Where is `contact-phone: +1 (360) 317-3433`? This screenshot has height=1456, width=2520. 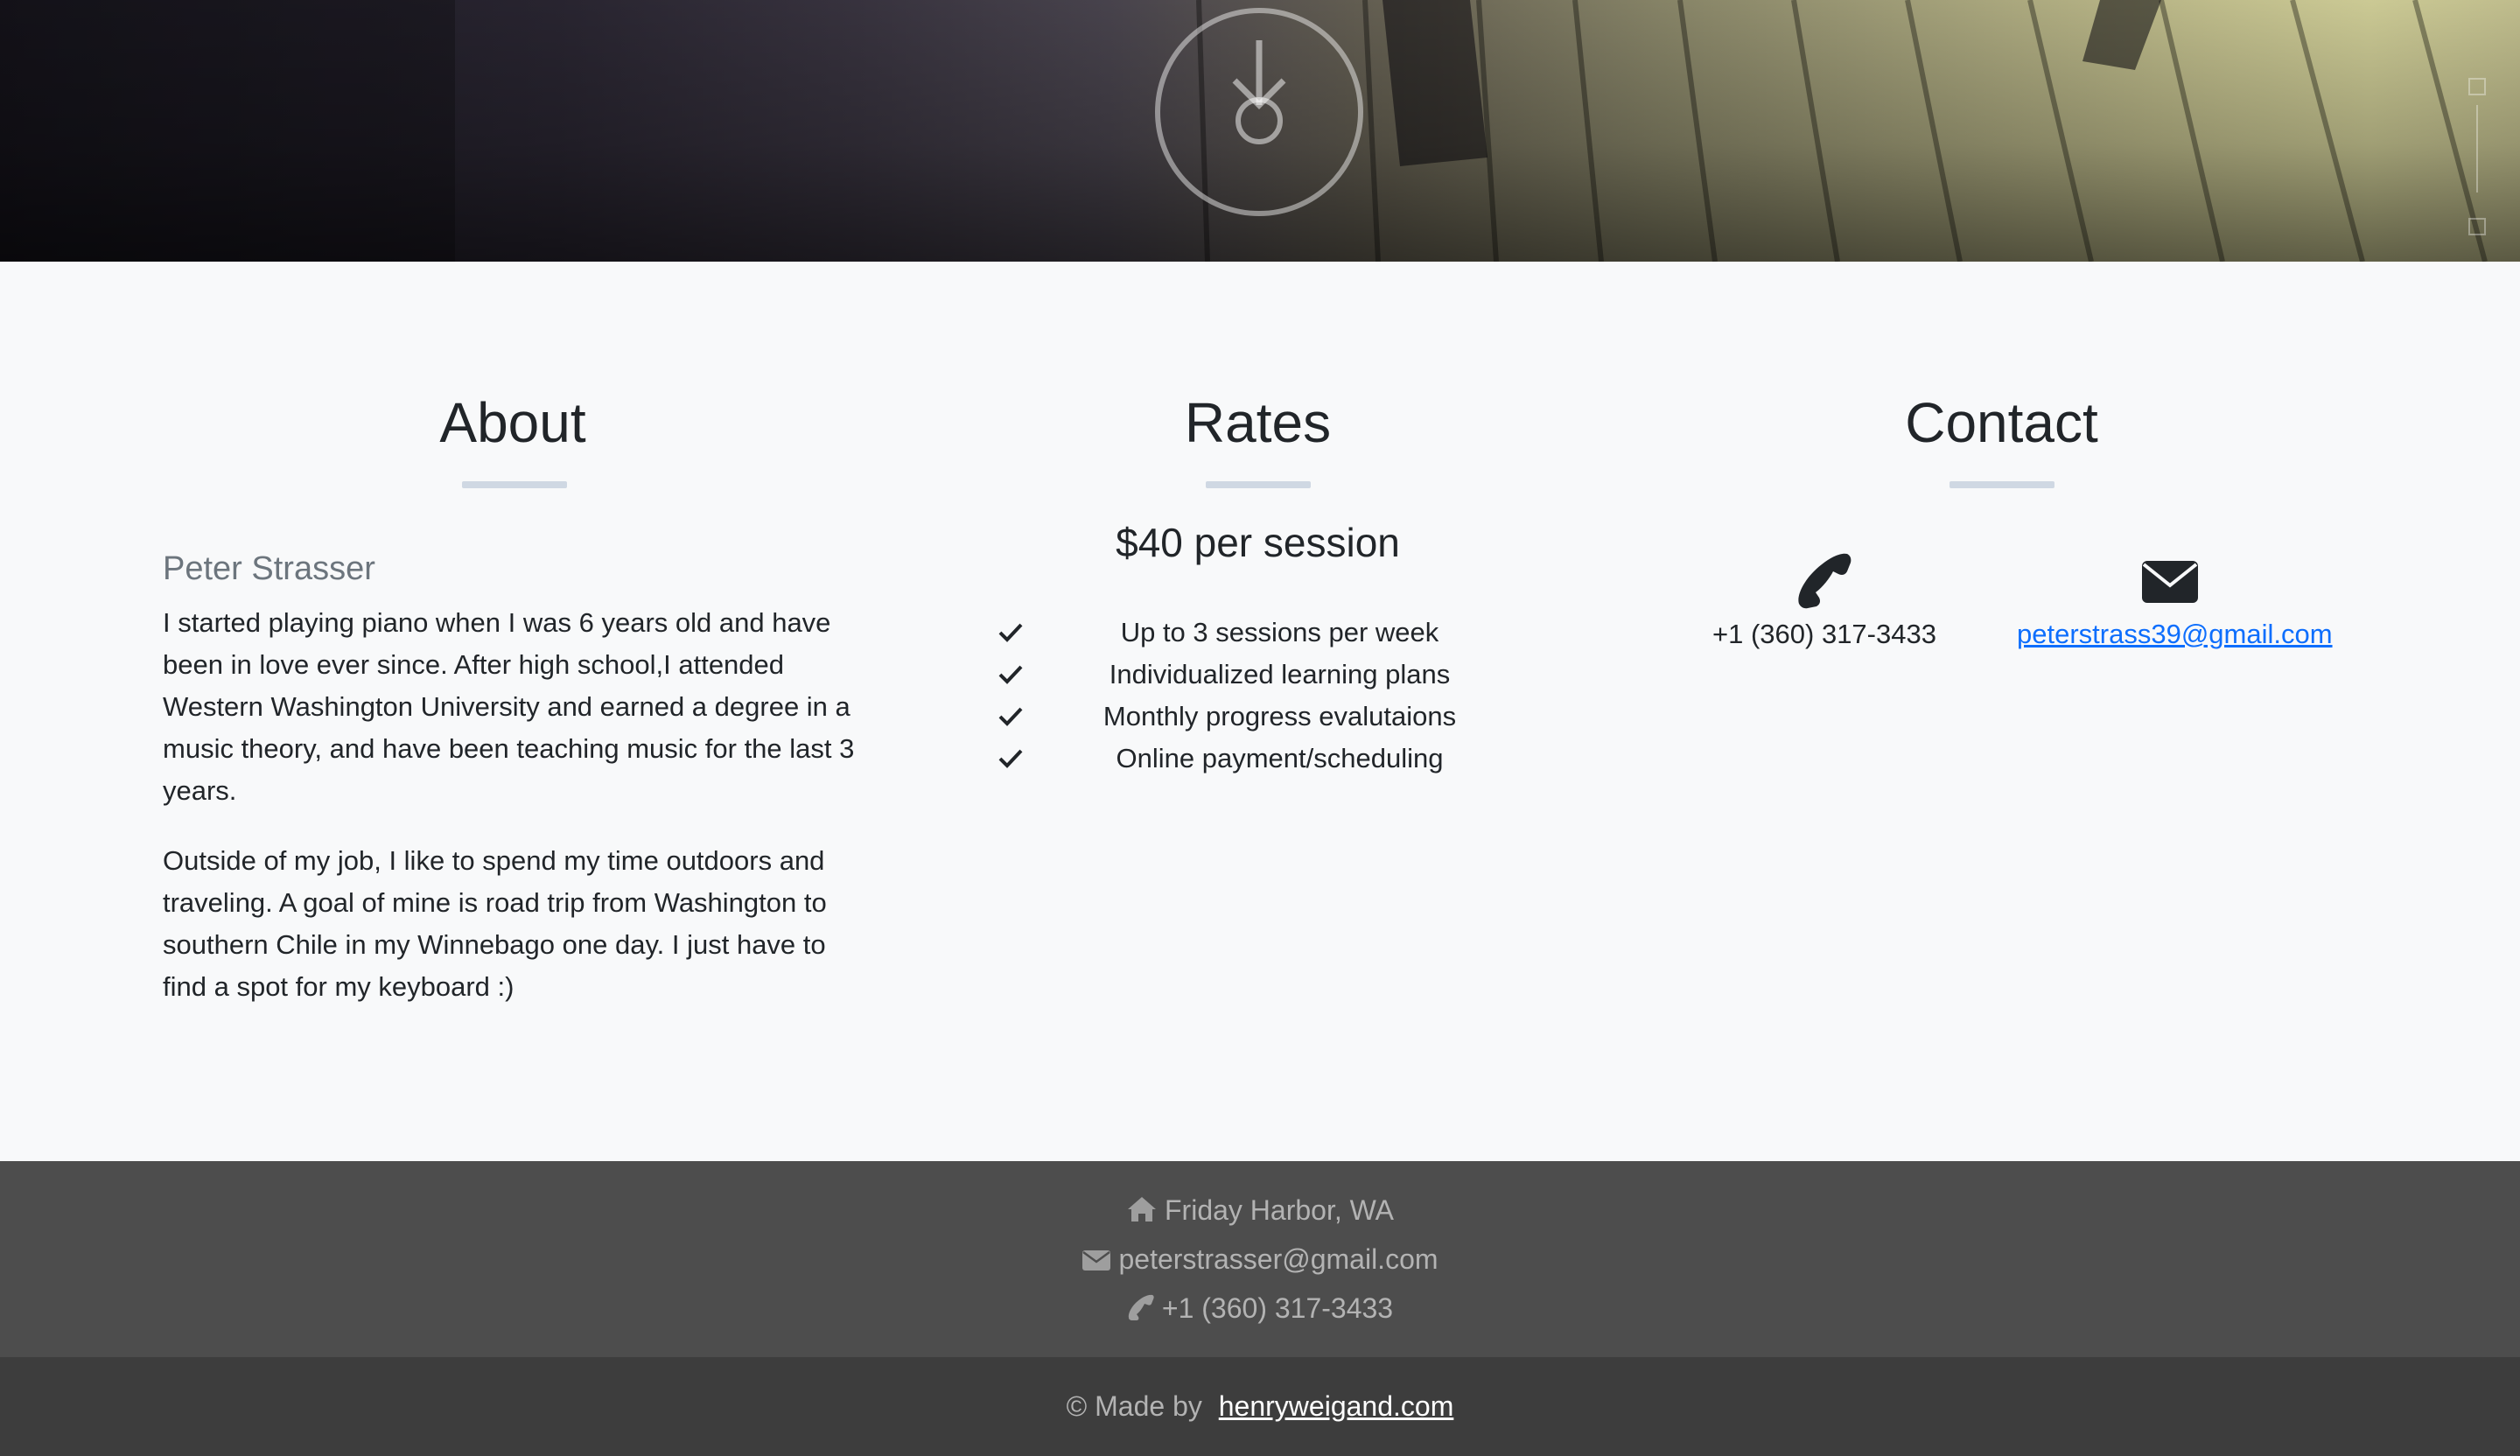
contact-phone: +1 (360) 317-3433 is located at coordinates (1824, 602).